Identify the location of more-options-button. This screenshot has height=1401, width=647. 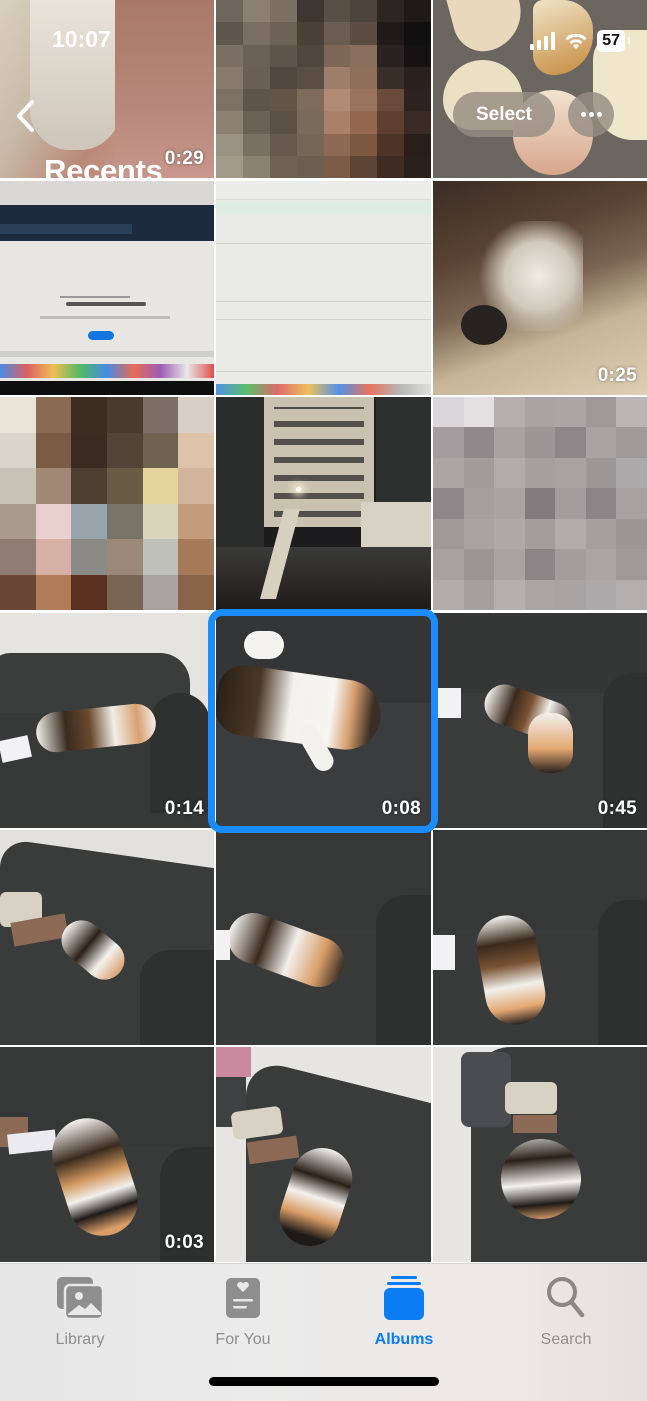
(591, 114).